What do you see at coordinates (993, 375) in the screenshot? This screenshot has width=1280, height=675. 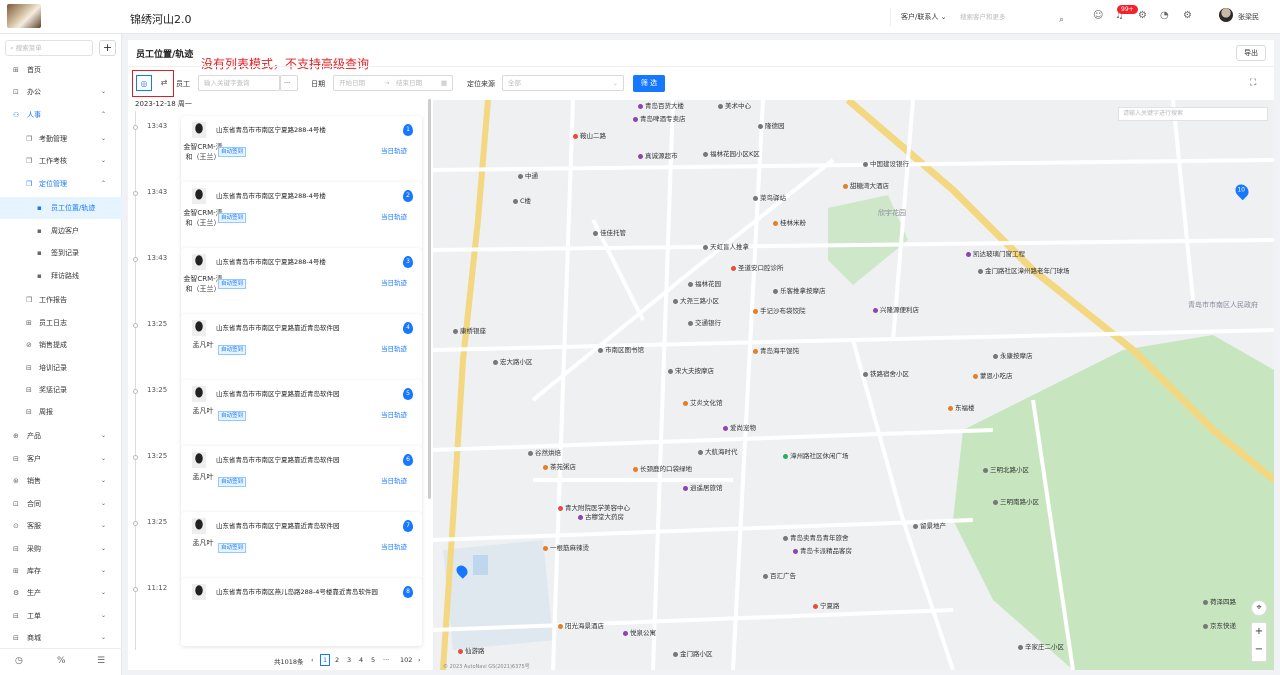 I see `map-label: 蒙恩小吃店` at bounding box center [993, 375].